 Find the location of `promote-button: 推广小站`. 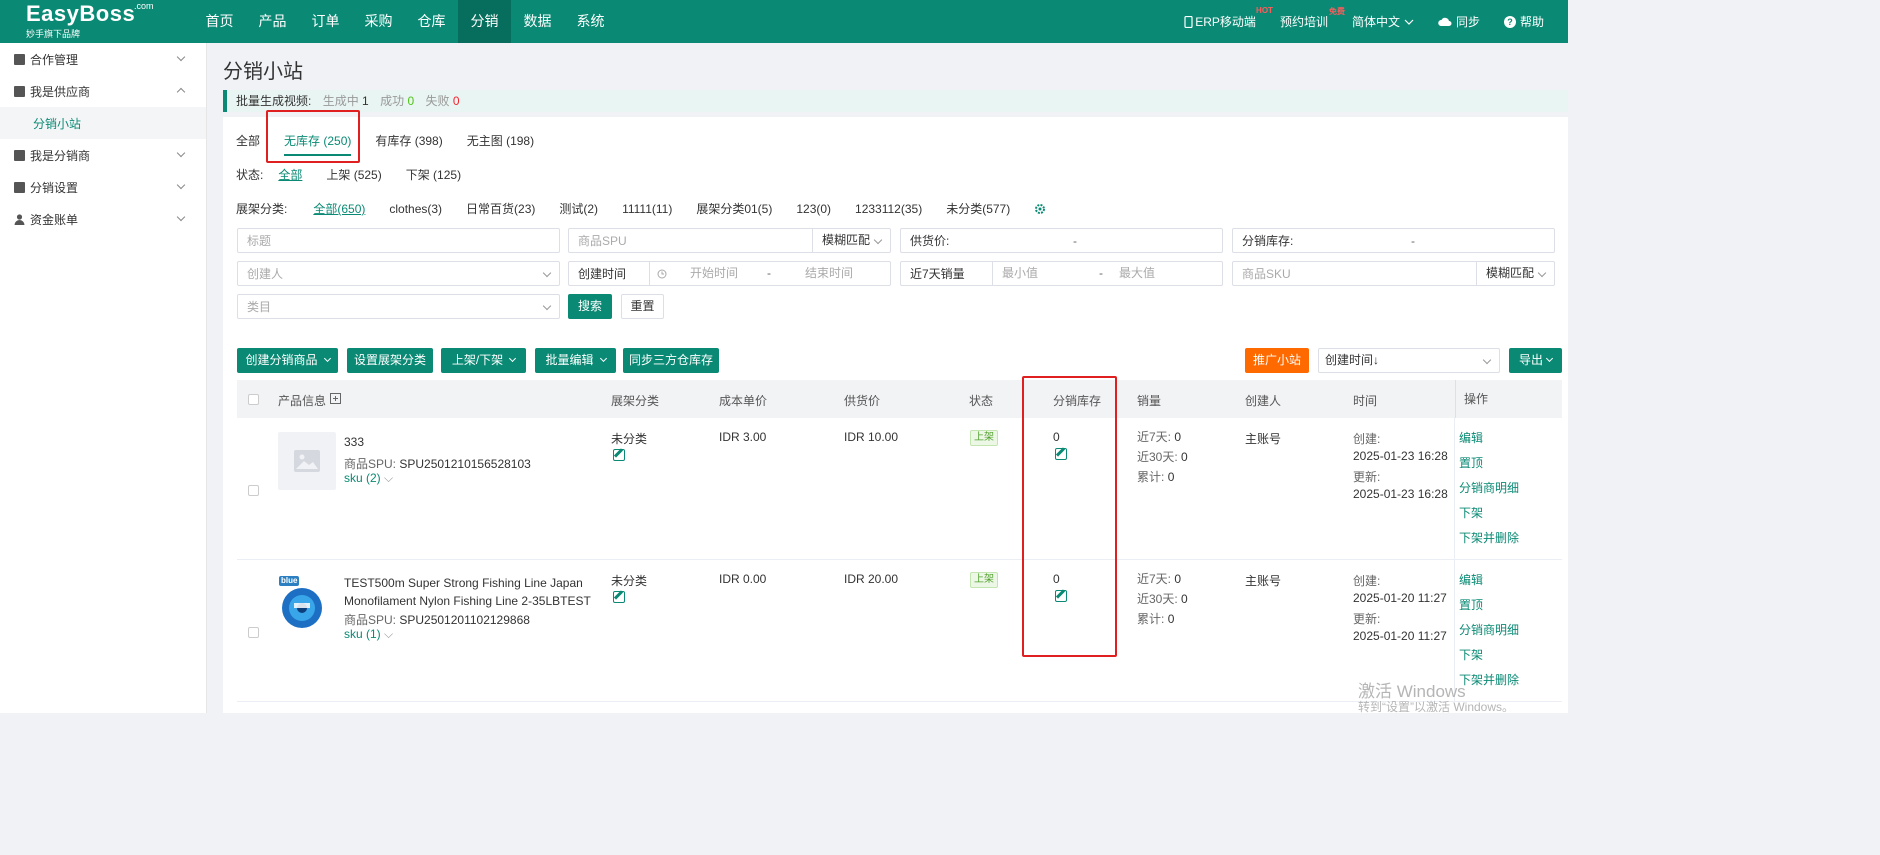

promote-button: 推广小站 is located at coordinates (1277, 360).